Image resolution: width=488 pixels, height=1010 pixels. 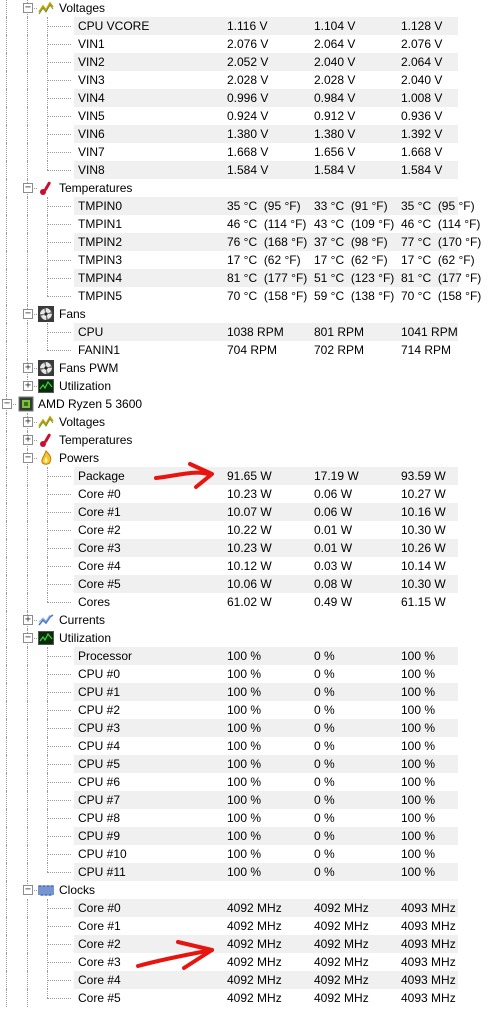 What do you see at coordinates (244, 80) in the screenshot?
I see `sensor-row-vin3: VIN3 2.028 V 2.028 V 2.040 V` at bounding box center [244, 80].